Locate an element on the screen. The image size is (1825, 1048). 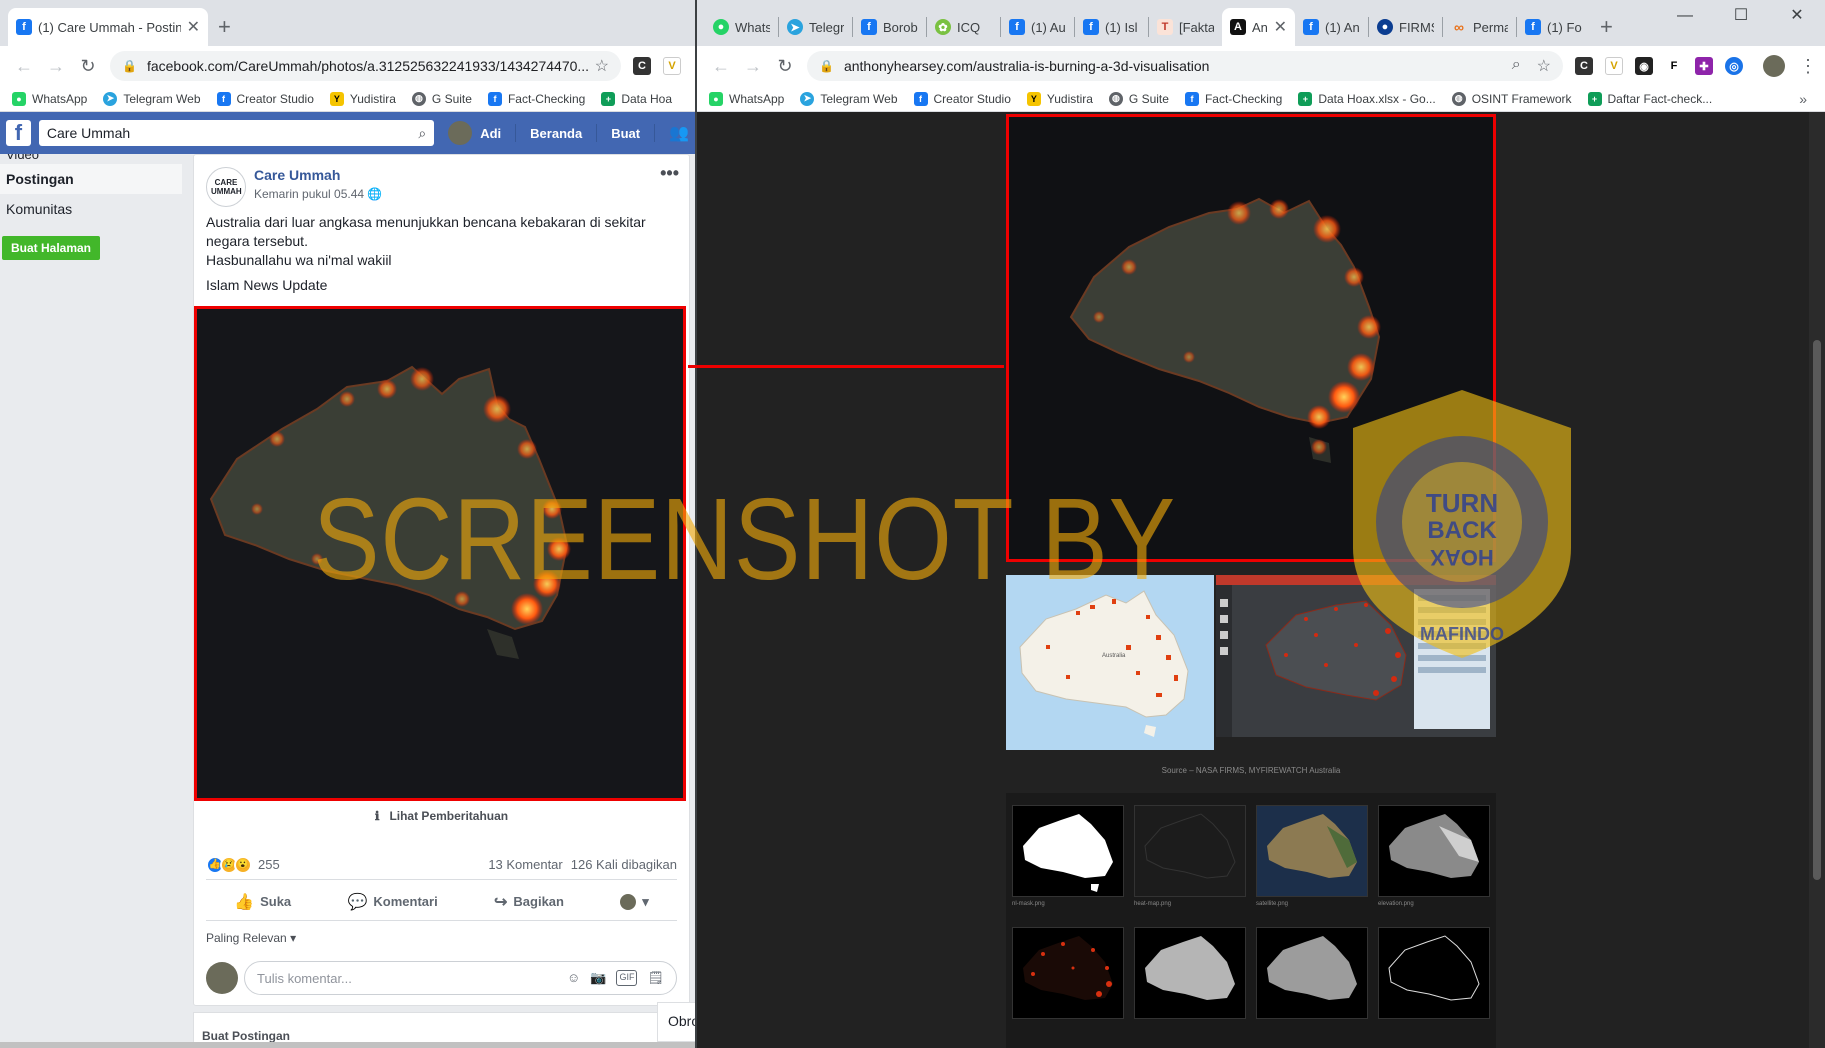
more-bookmarks-icon: » is located at coordinates (1803, 99).